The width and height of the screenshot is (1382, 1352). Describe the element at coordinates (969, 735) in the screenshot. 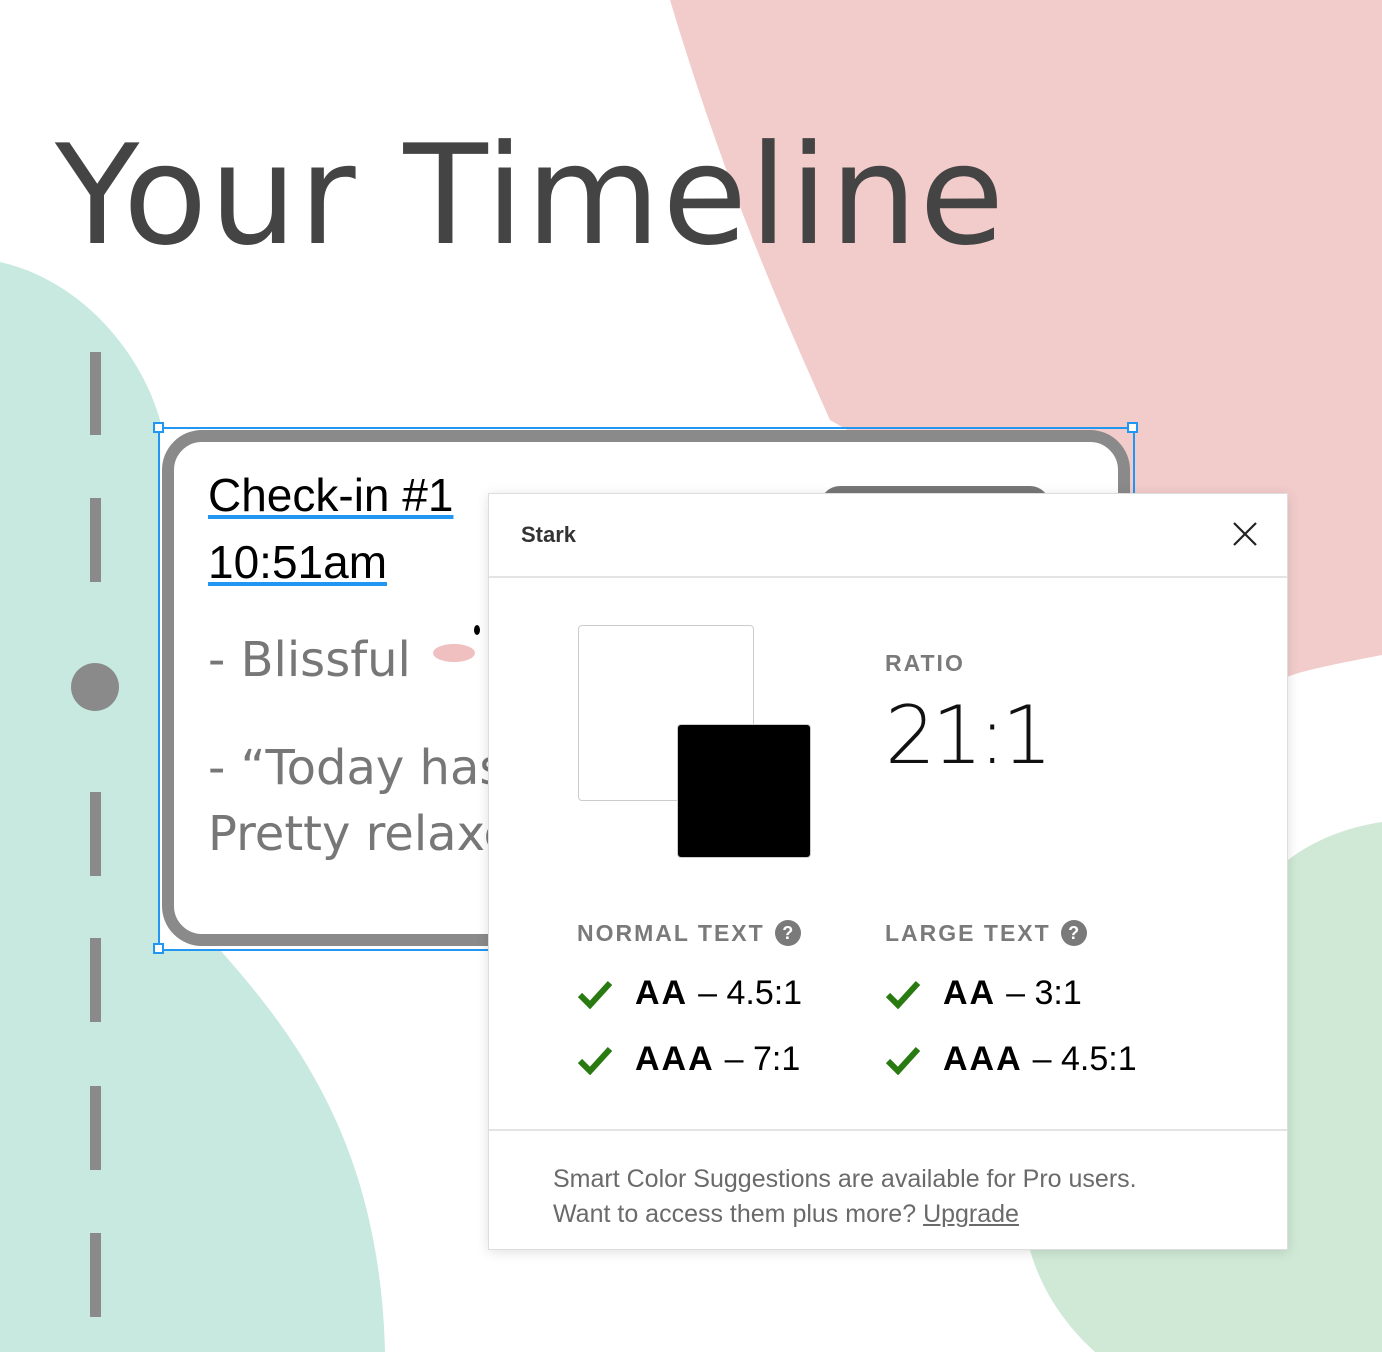

I see `ratio-value: 21:1` at that location.